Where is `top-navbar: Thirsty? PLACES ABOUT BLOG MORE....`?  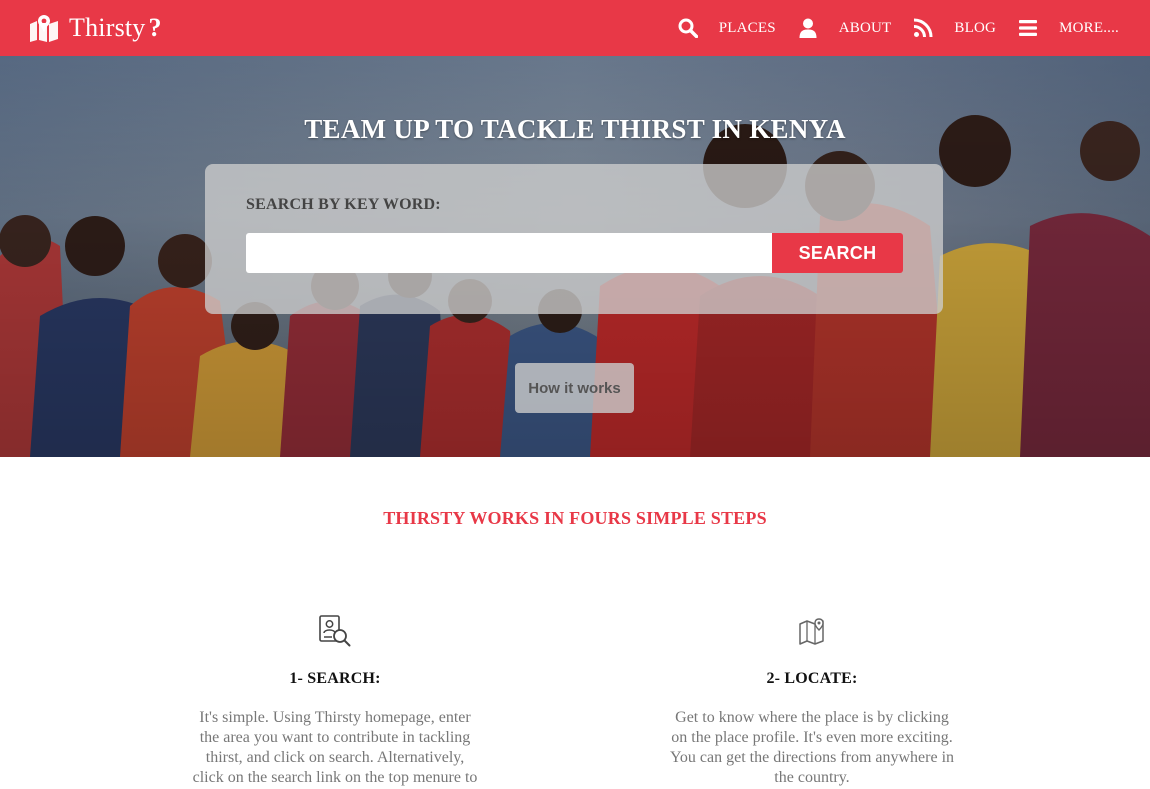 top-navbar: Thirsty? PLACES ABOUT BLOG MORE.... is located at coordinates (575, 28).